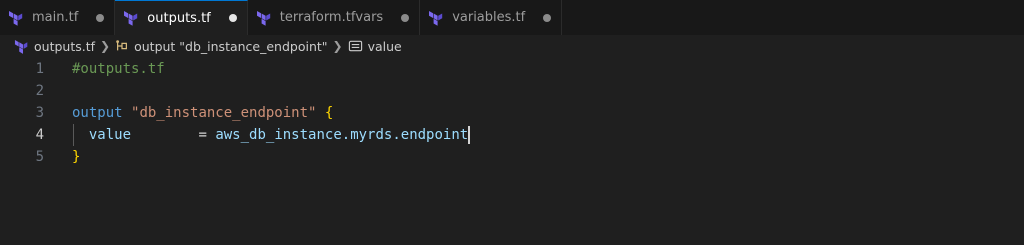 This screenshot has width=1024, height=245. I want to click on line-number: 3, so click(39, 113).